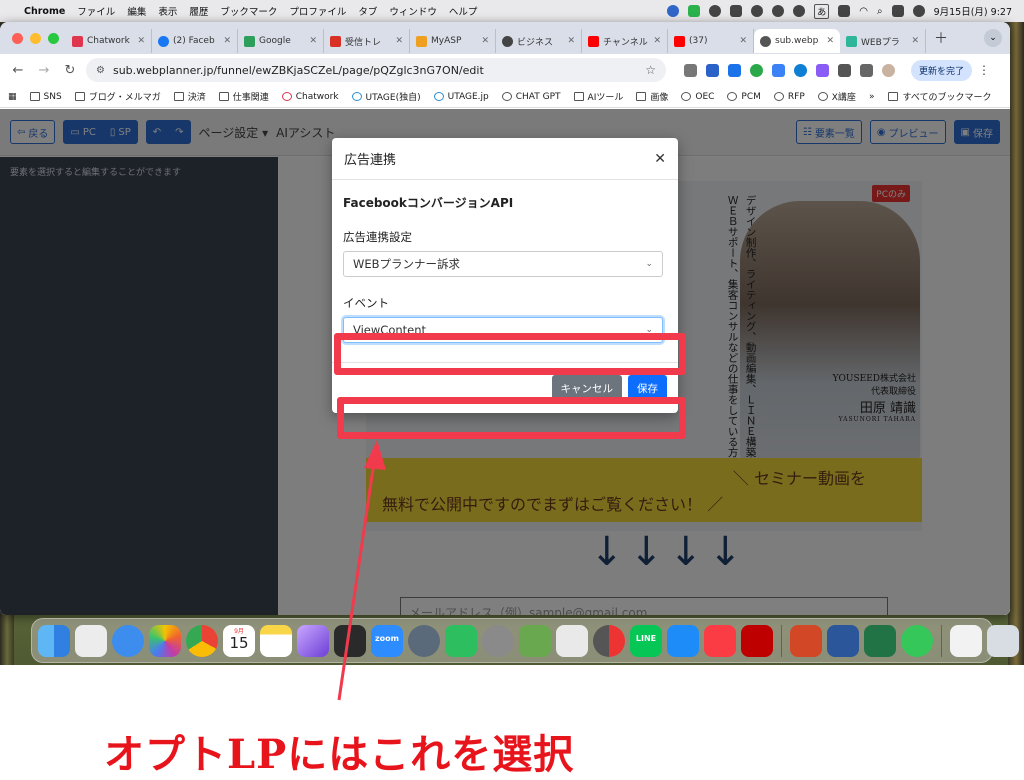 The width and height of the screenshot is (1024, 780). Describe the element at coordinates (539, 41) in the screenshot. I see `tab-business: ビジネス ✕` at that location.